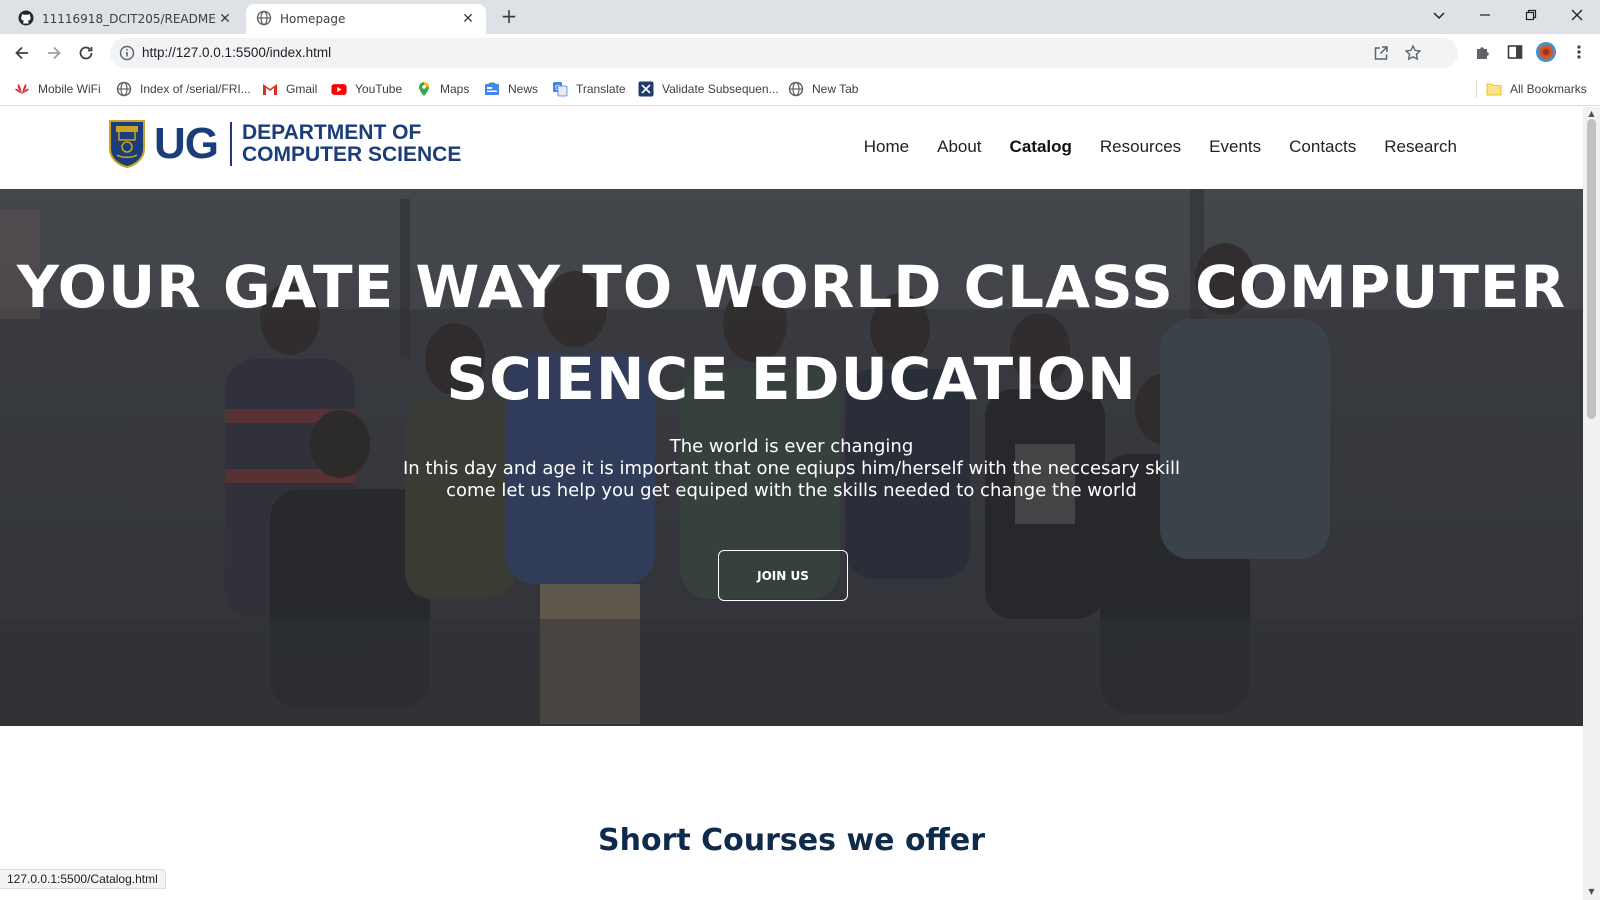 The height and width of the screenshot is (900, 1600). Describe the element at coordinates (1548, 89) in the screenshot. I see `all-bookmarks-label: All Bookmarks` at that location.